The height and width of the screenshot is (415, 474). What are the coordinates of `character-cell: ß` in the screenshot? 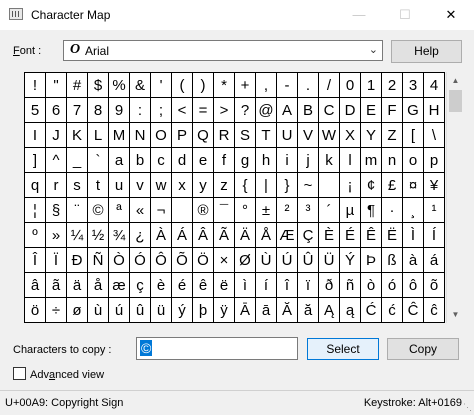 It's located at (392, 260).